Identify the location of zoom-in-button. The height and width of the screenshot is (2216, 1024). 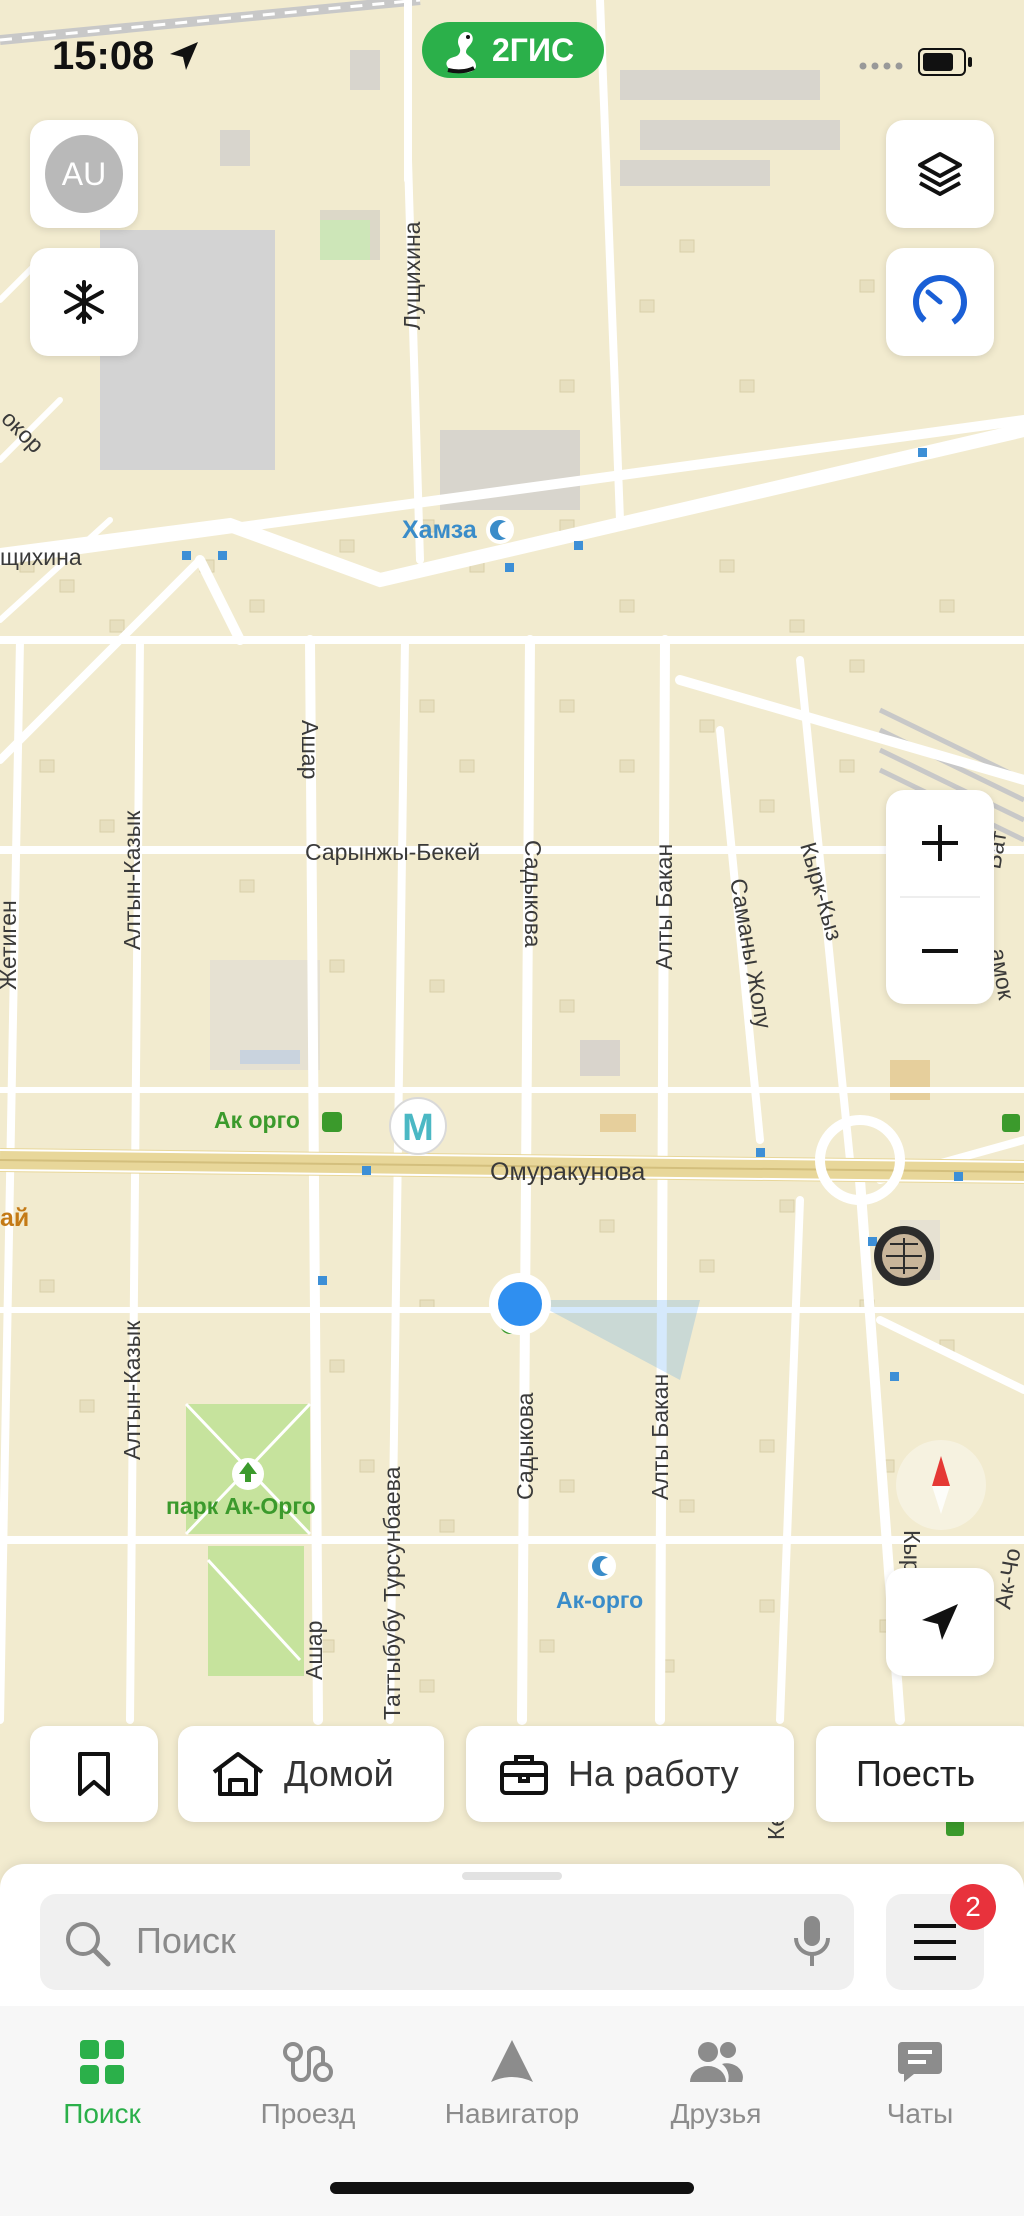
(940, 843).